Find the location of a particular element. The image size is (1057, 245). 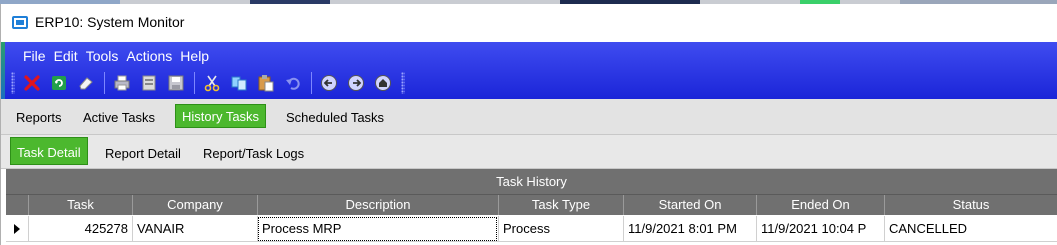

cut-button is located at coordinates (212, 83).